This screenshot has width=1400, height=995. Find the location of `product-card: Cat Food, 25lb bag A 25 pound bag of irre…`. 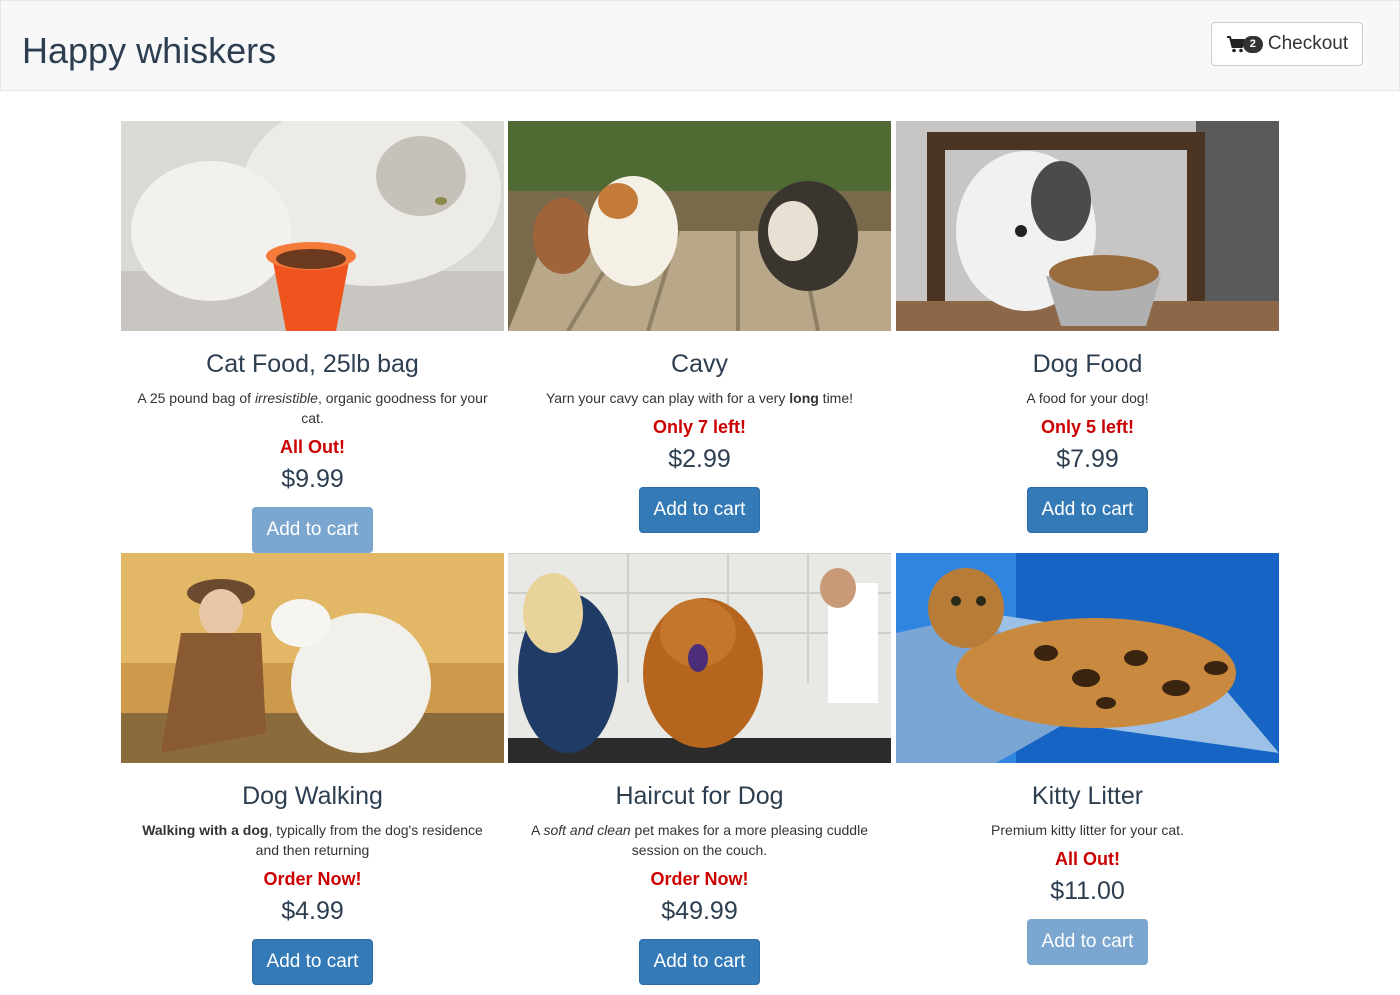

product-card: Cat Food, 25lb bag A 25 pound bag of irre… is located at coordinates (312, 337).